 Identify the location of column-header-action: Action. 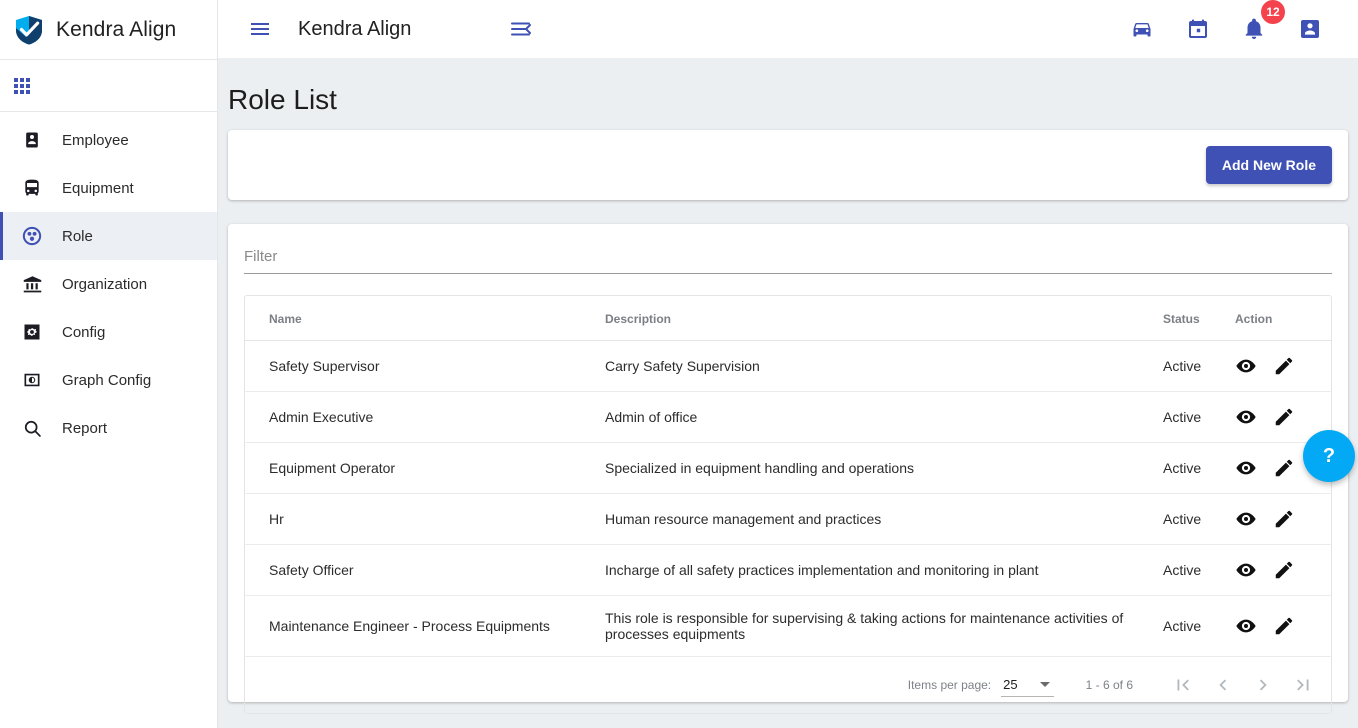
(1283, 318).